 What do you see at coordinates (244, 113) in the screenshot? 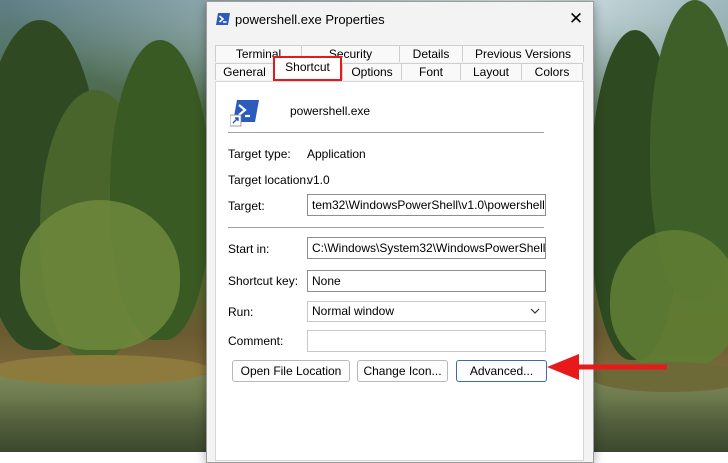
I see `powershell-large-icon` at bounding box center [244, 113].